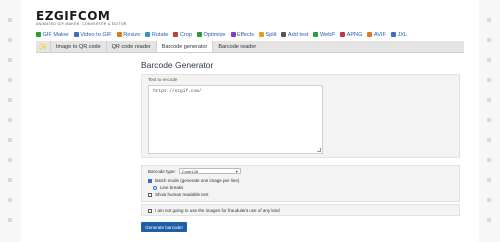  I want to click on format-select: Code128 ▾, so click(209, 171).